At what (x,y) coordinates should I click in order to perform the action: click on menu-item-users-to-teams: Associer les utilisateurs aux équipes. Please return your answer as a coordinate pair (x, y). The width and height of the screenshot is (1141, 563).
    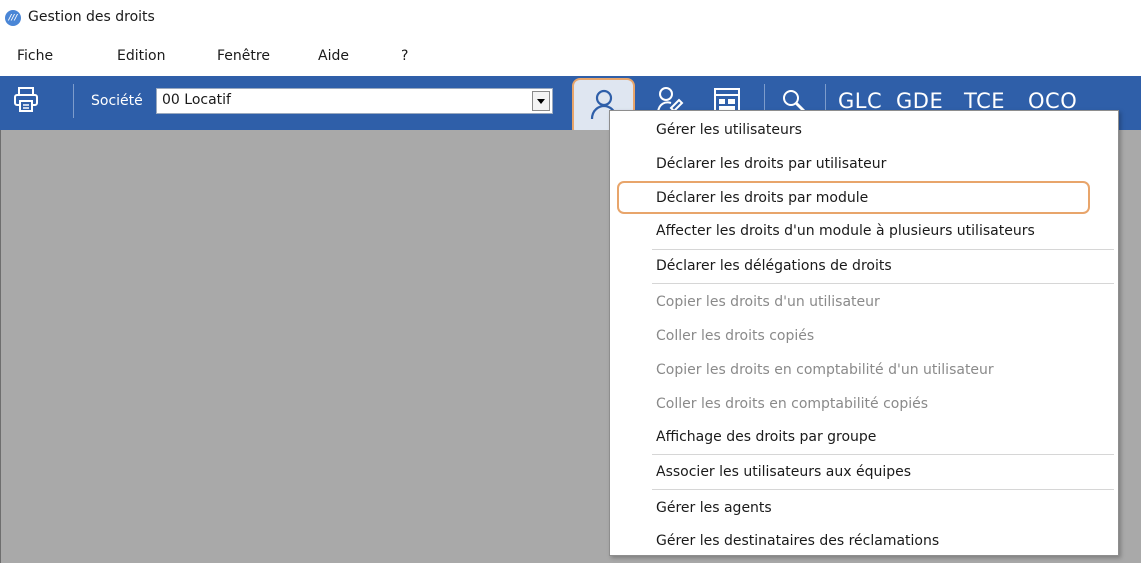
    Looking at the image, I should click on (783, 472).